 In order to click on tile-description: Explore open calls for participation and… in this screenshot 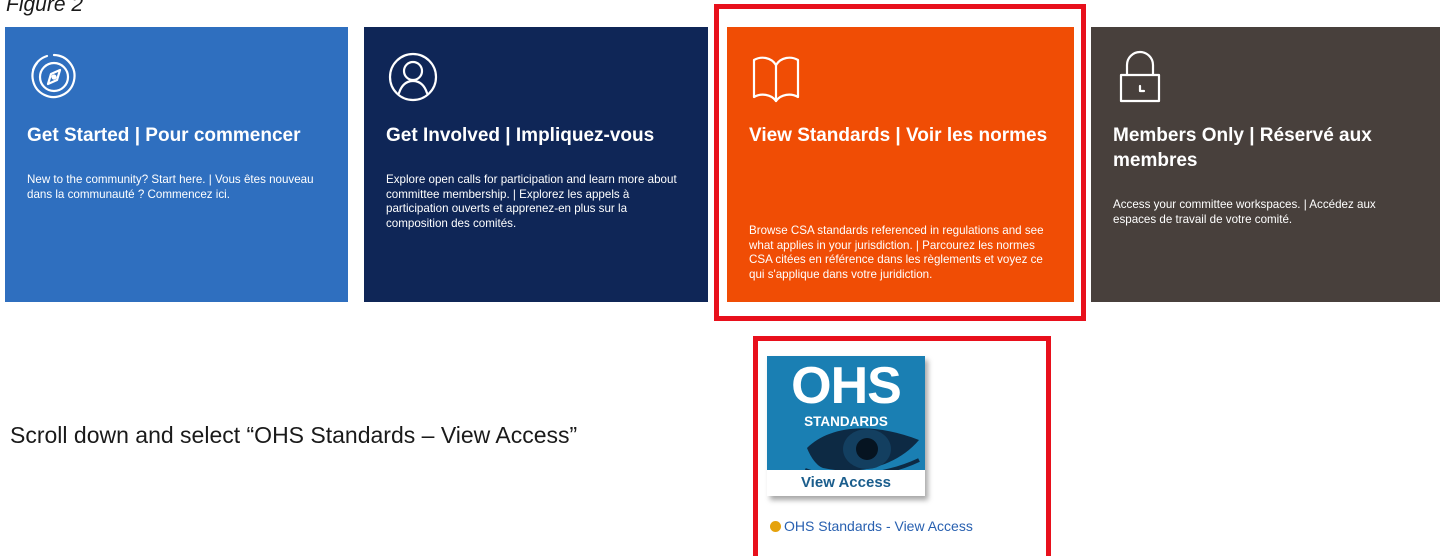, I will do `click(531, 201)`.